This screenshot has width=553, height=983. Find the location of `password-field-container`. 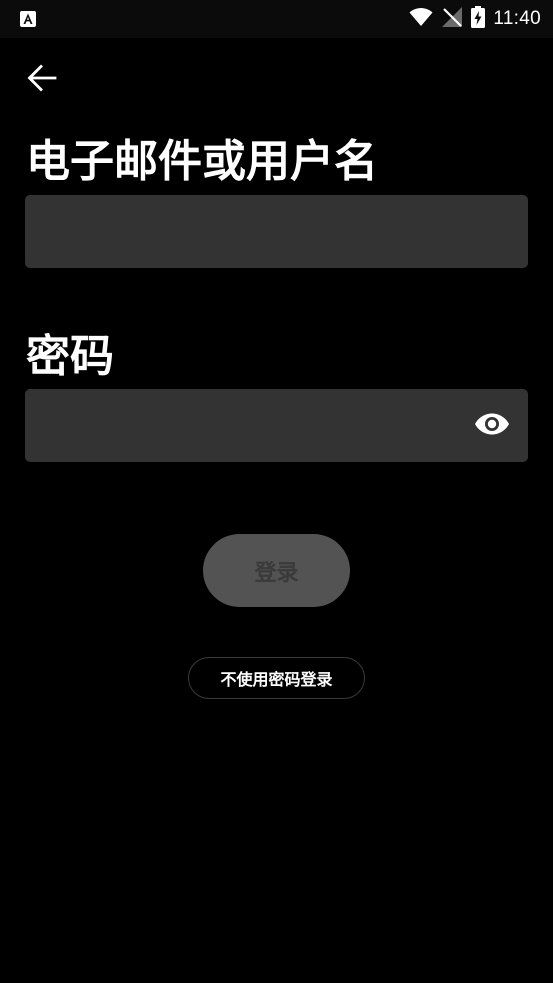

password-field-container is located at coordinates (276, 425).